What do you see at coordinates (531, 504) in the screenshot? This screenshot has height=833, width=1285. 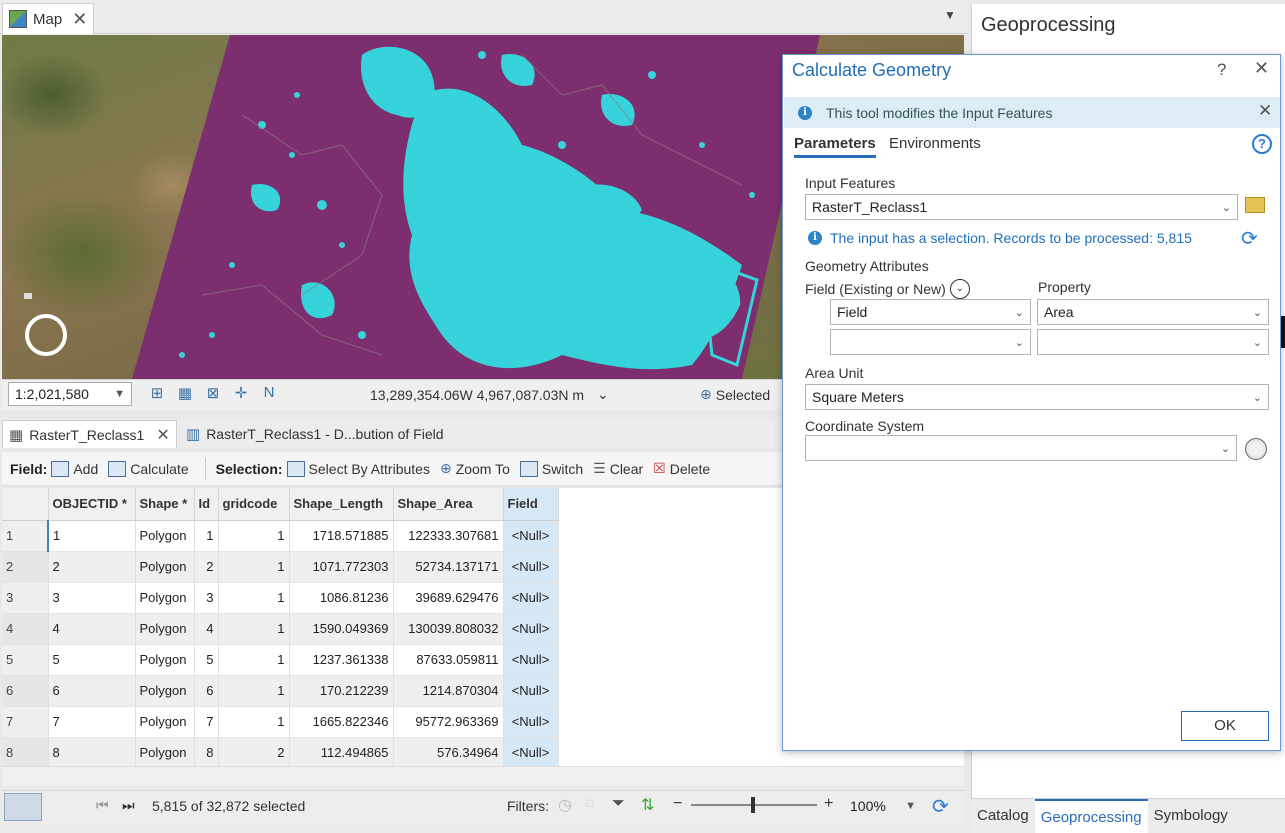 I see `column-header-field: Field` at bounding box center [531, 504].